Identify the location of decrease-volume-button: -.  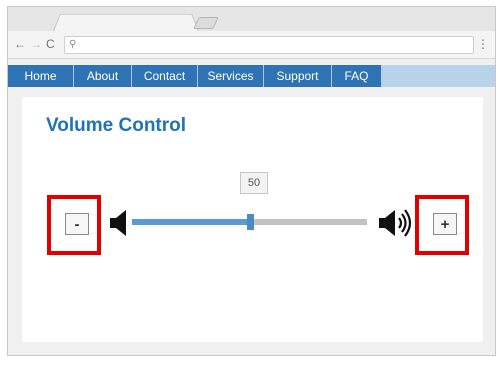
(77, 224).